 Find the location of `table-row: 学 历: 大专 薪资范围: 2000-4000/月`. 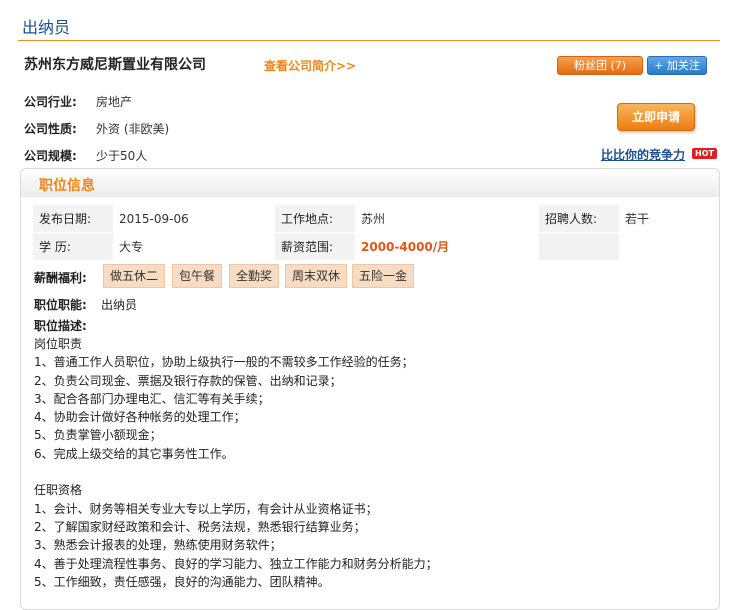

table-row: 学 历: 大专 薪资范围: 2000-4000/月 is located at coordinates (362, 246).